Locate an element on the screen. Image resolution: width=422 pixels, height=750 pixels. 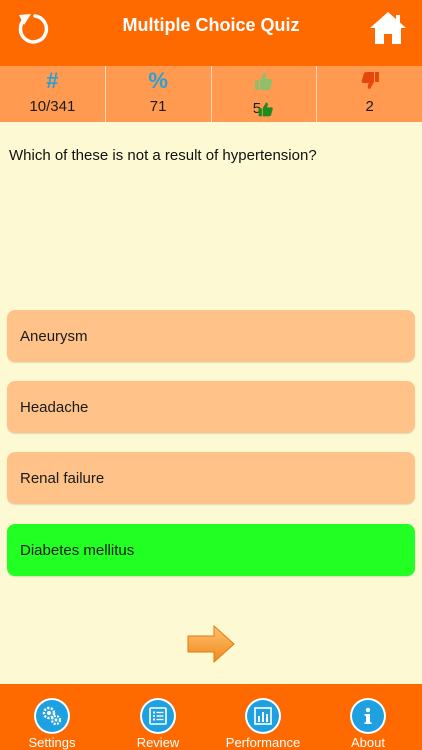
tab-performance: Performance is located at coordinates (263, 717).